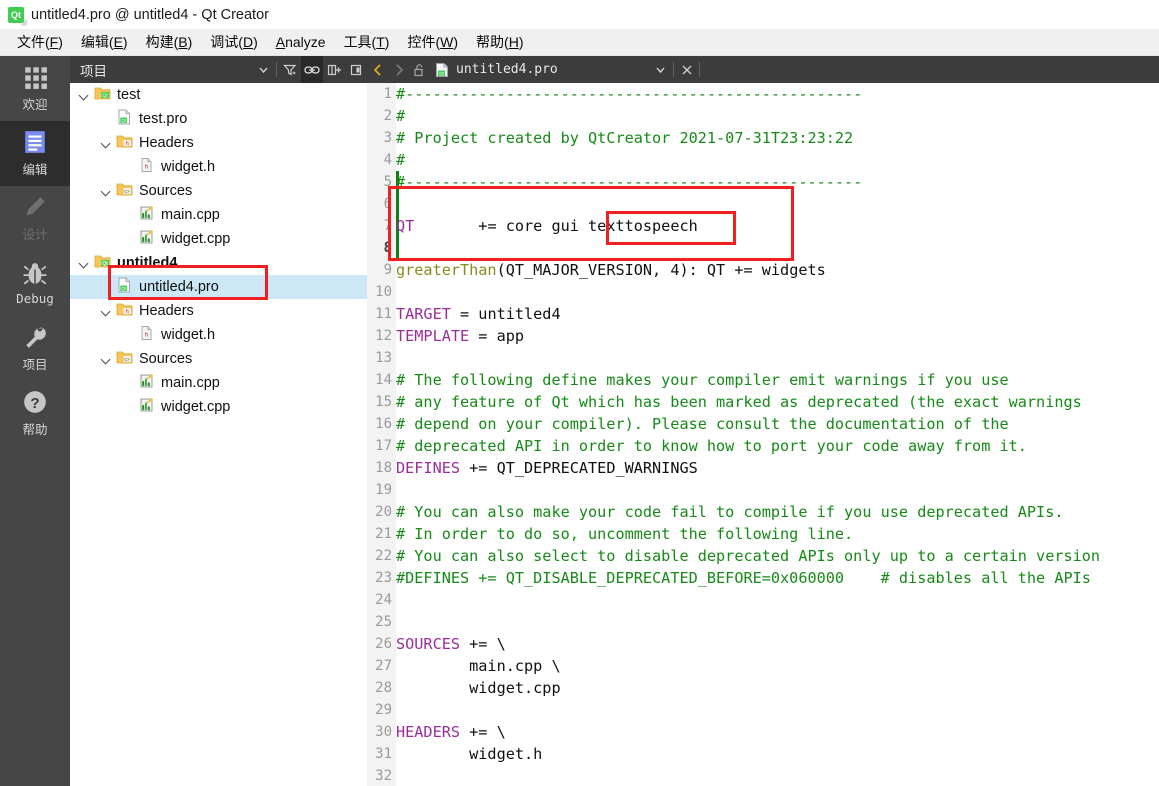 The height and width of the screenshot is (786, 1159). I want to click on mode-button-Debug: Debug, so click(35, 283).